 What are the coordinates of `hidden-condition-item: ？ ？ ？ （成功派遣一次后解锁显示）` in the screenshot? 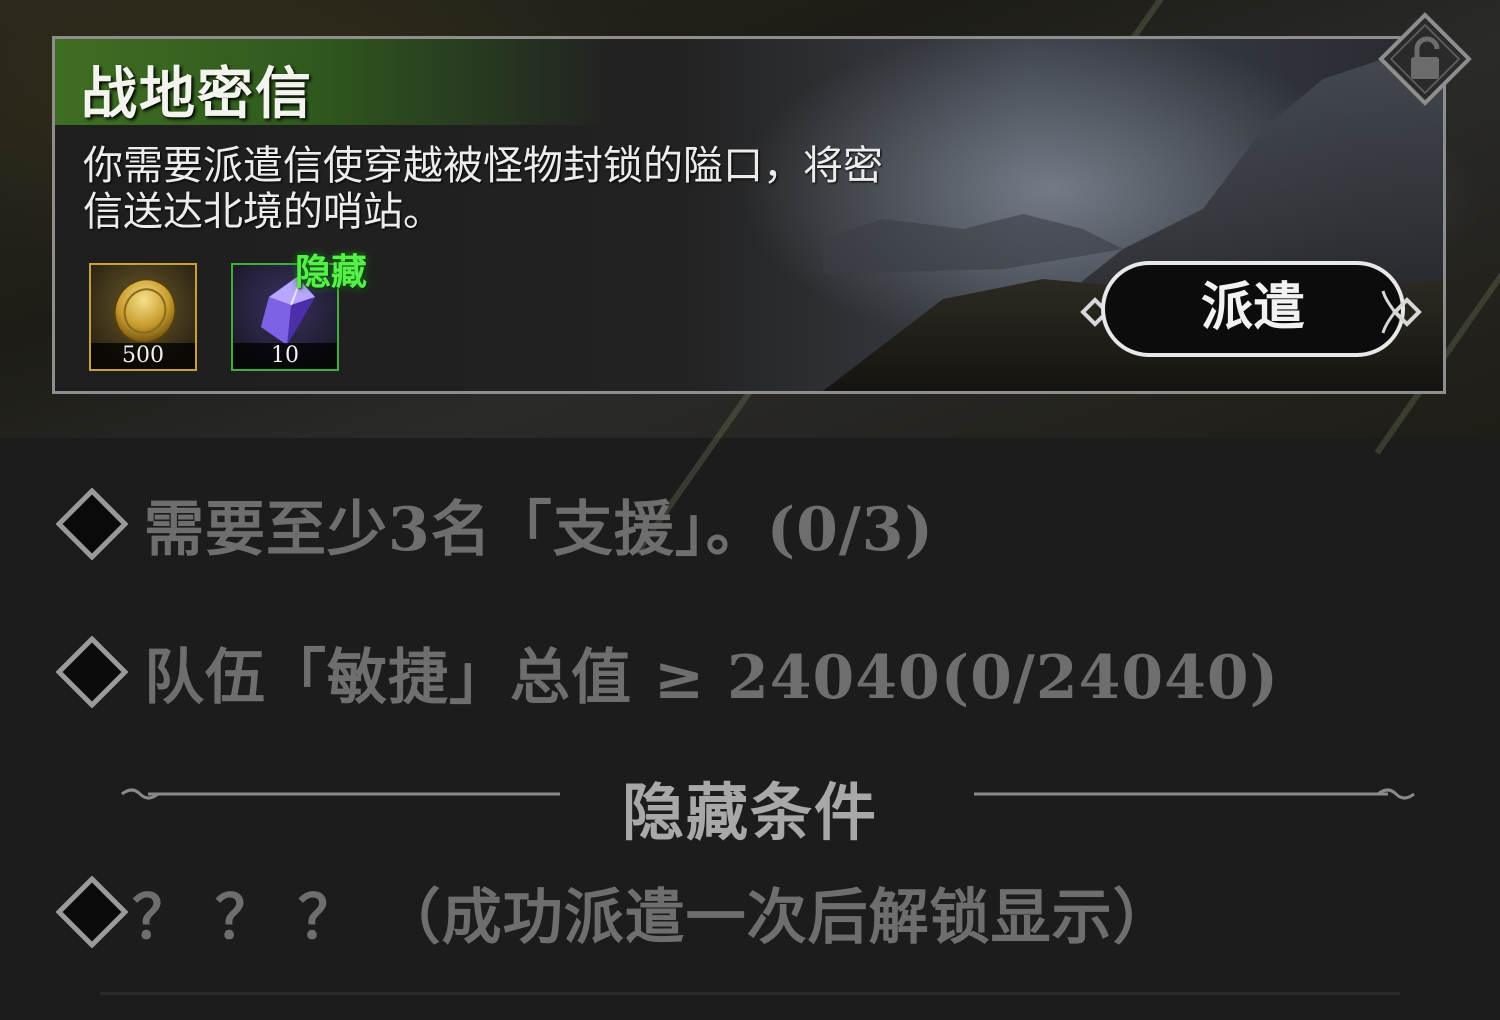 It's located at (615, 912).